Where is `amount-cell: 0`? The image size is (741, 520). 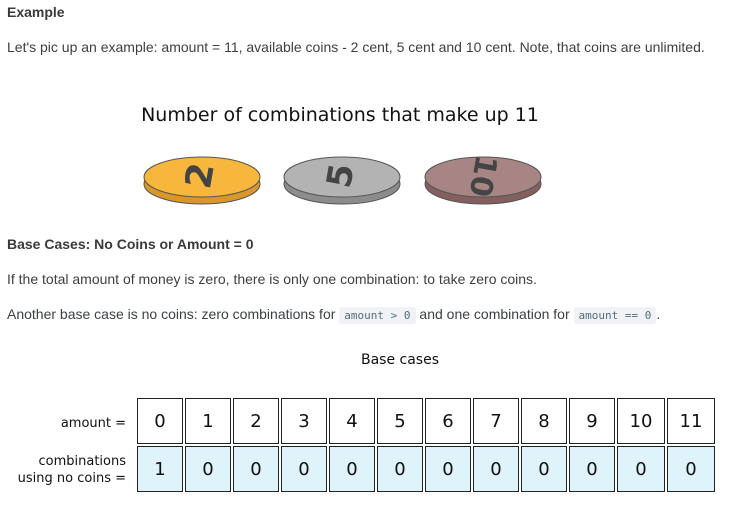
amount-cell: 0 is located at coordinates (160, 421).